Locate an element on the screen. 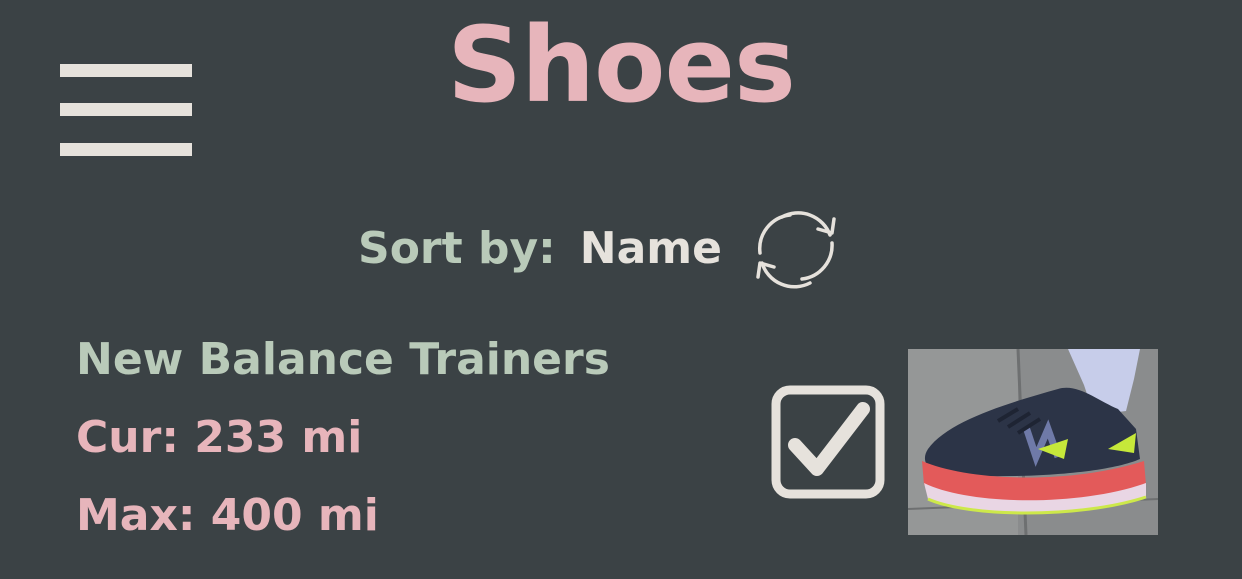 This screenshot has width=1242, height=579. running-shoe-photo is located at coordinates (1033, 442).